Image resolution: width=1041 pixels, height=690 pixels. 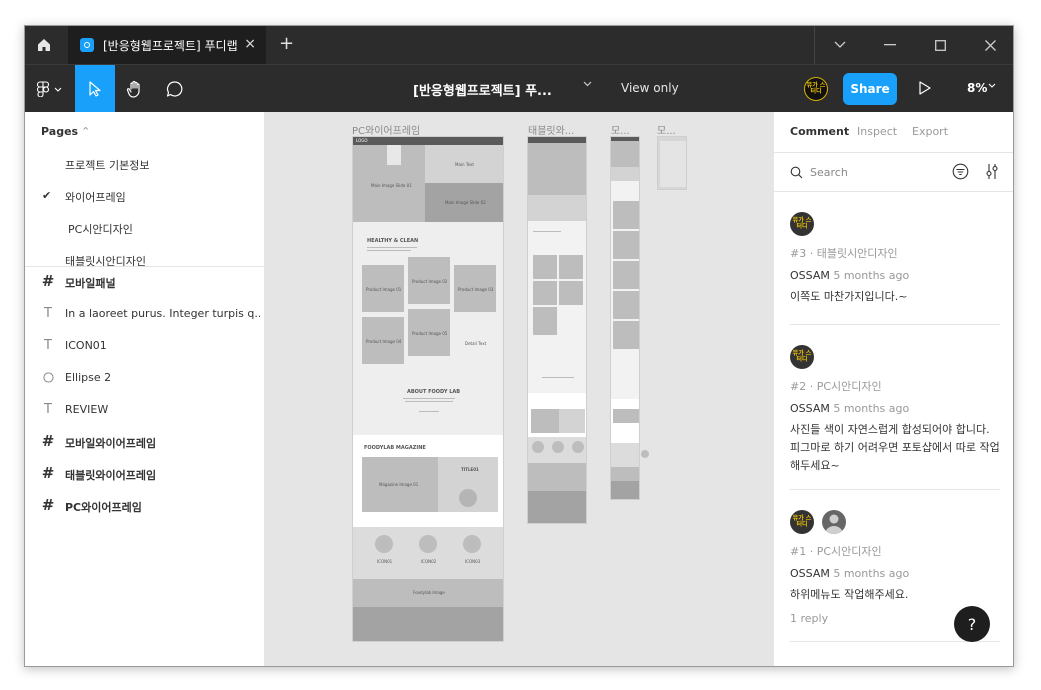 I want to click on frame-label-pc: PC와이어프레임, so click(x=386, y=129).